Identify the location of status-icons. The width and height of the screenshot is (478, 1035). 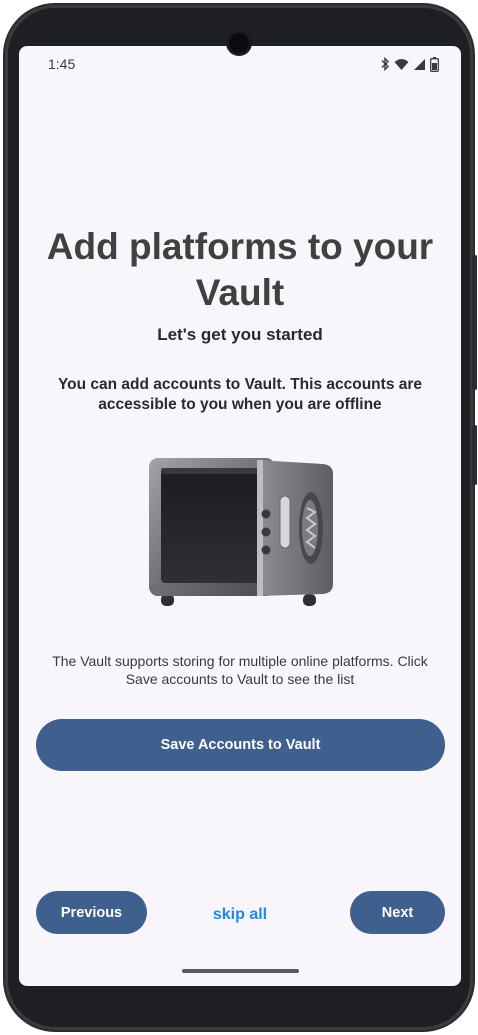
(409, 64).